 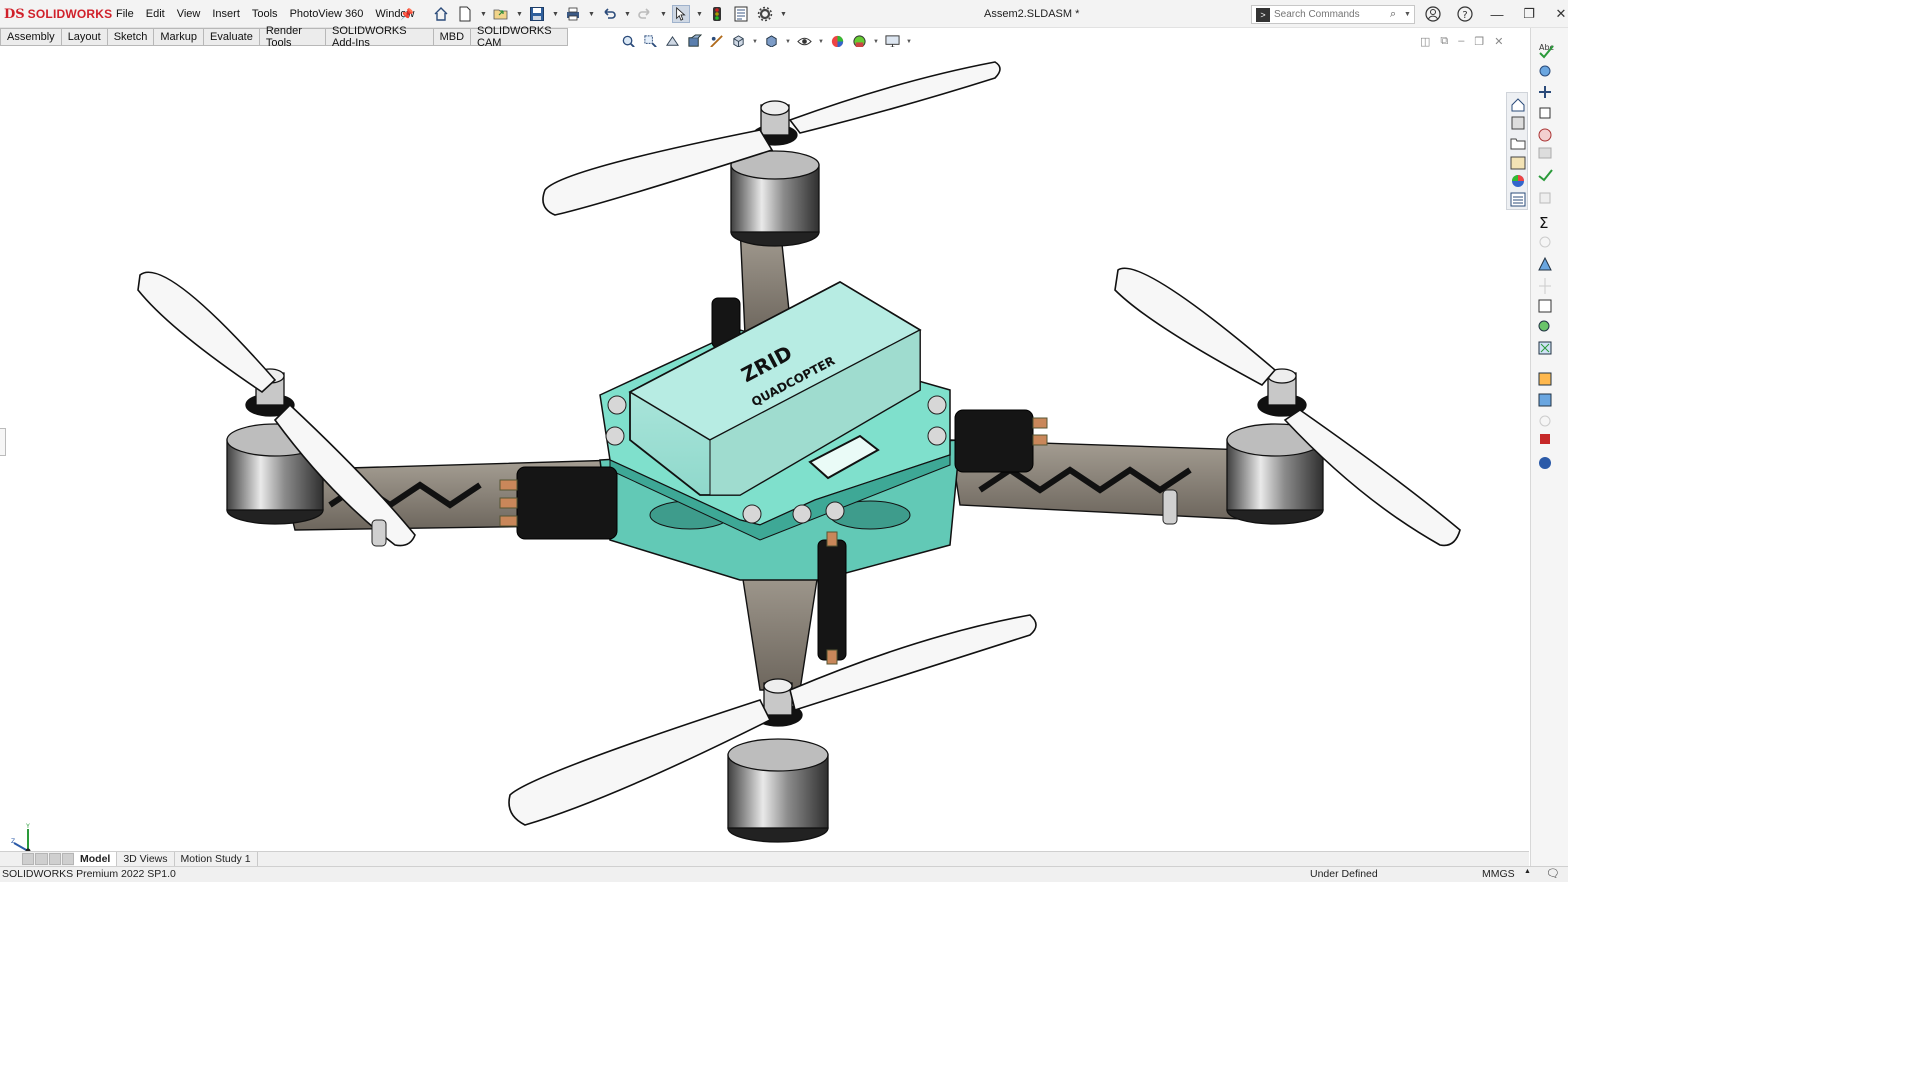 I want to click on select-dropdown-chevron-icon: ▼, so click(x=699, y=14).